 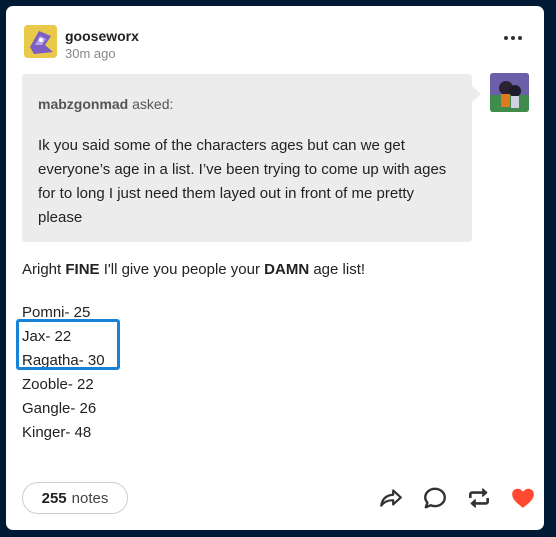 What do you see at coordinates (68, 344) in the screenshot?
I see `highlight-annotation-box` at bounding box center [68, 344].